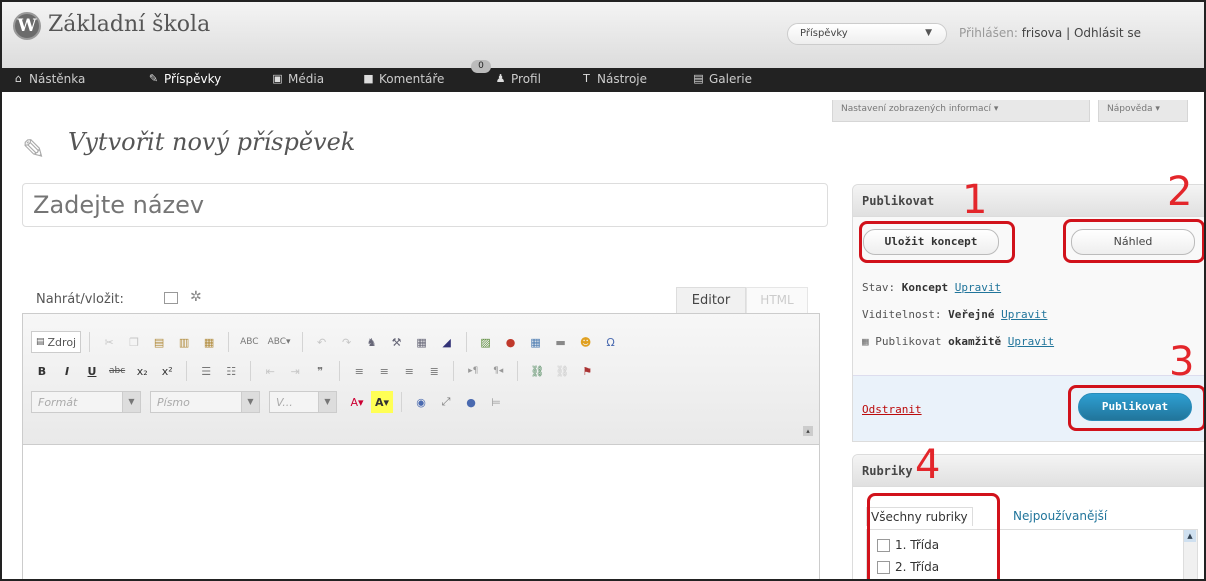  What do you see at coordinates (129, 24) in the screenshot?
I see `site-title: Základní škola` at bounding box center [129, 24].